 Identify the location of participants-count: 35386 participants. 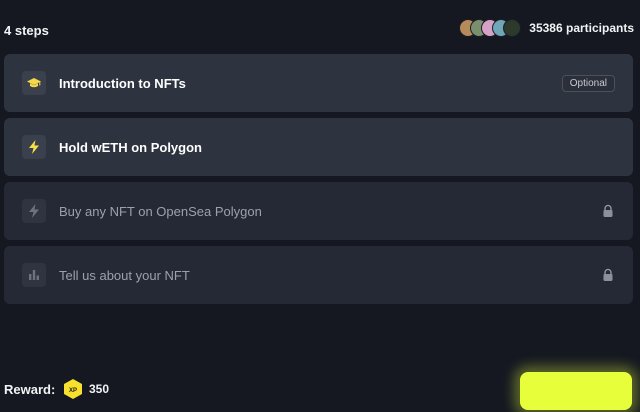
(581, 28).